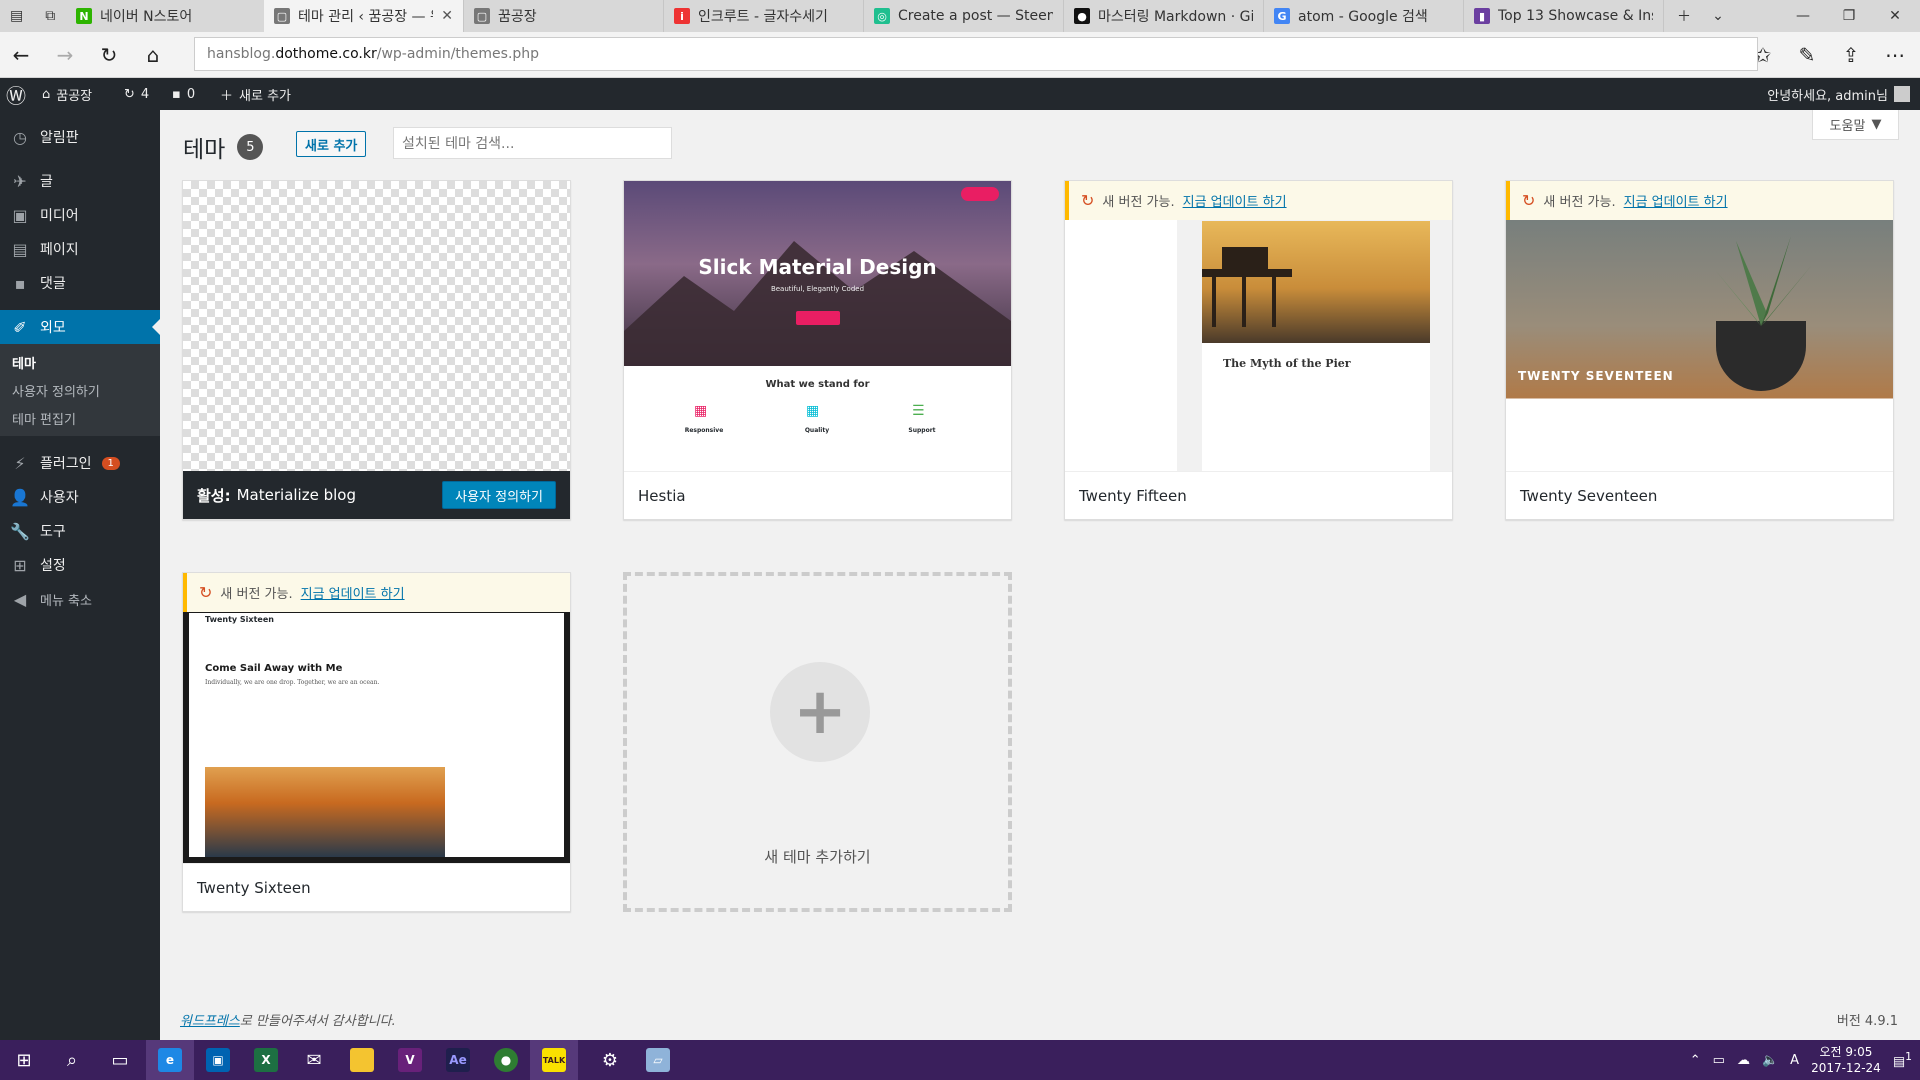  What do you see at coordinates (24, 1060) in the screenshot?
I see `windows-start-icon: ⊞` at bounding box center [24, 1060].